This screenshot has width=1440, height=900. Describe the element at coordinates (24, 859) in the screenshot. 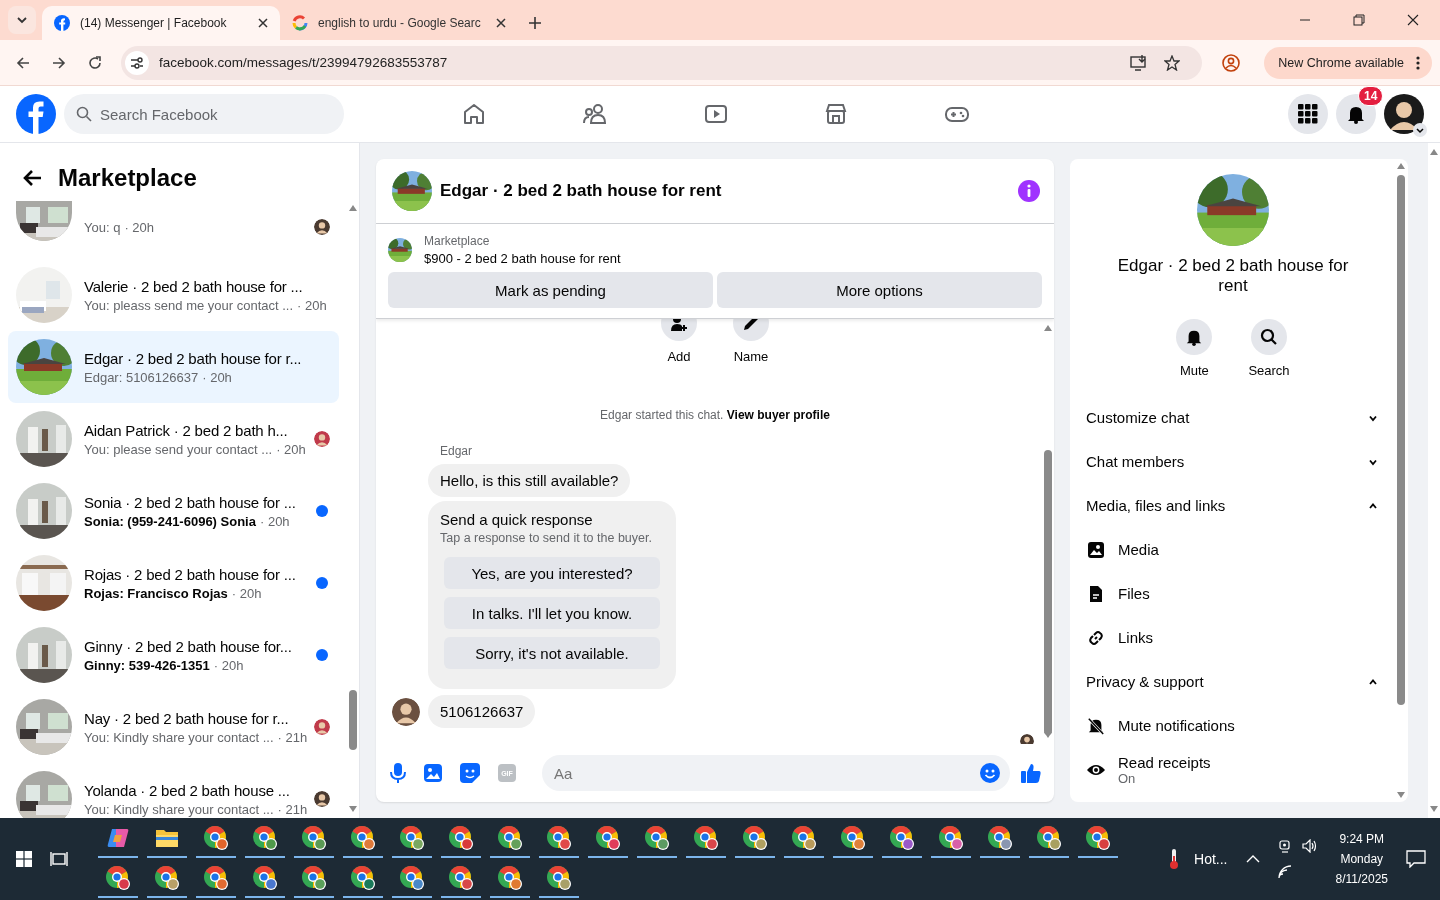

I see `start-icon` at that location.